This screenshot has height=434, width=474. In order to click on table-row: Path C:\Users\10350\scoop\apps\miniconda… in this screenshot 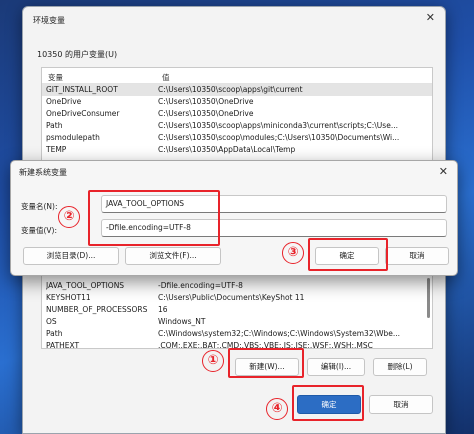, I will do `click(237, 126)`.